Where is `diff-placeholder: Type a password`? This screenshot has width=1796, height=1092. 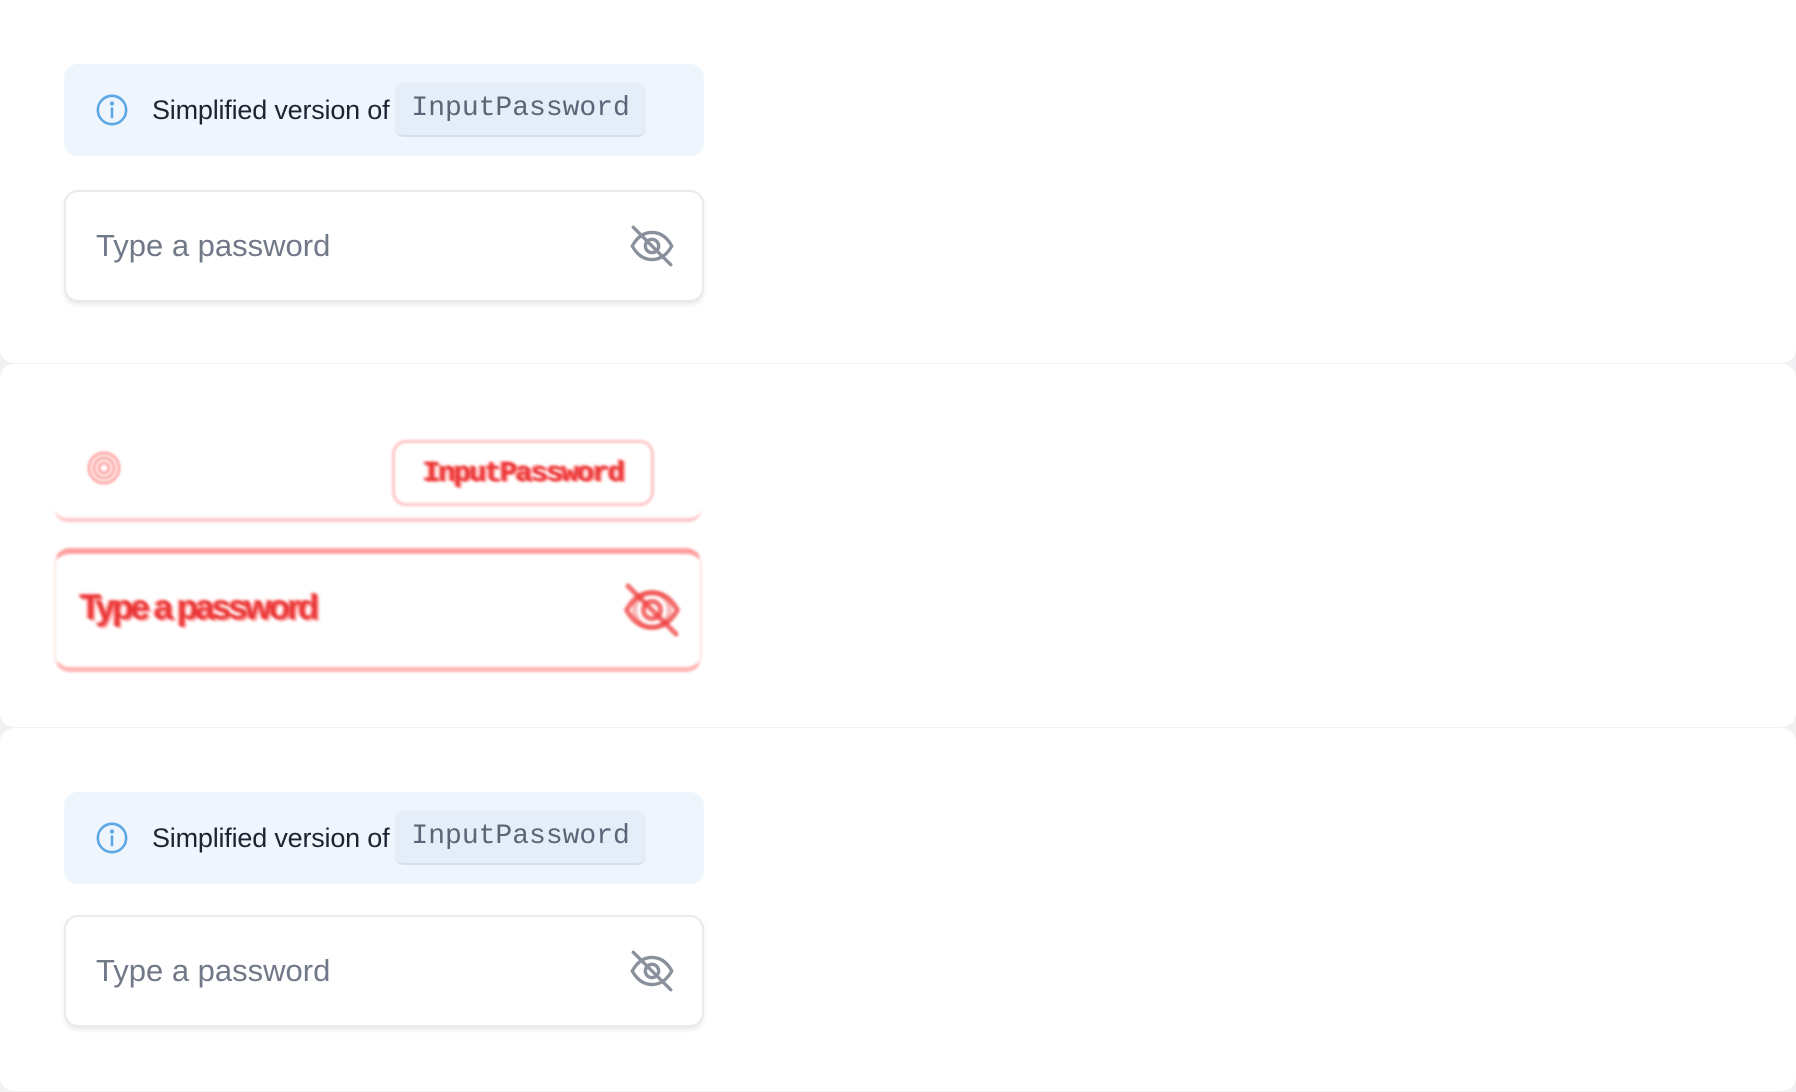
diff-placeholder: Type a password is located at coordinates (199, 607).